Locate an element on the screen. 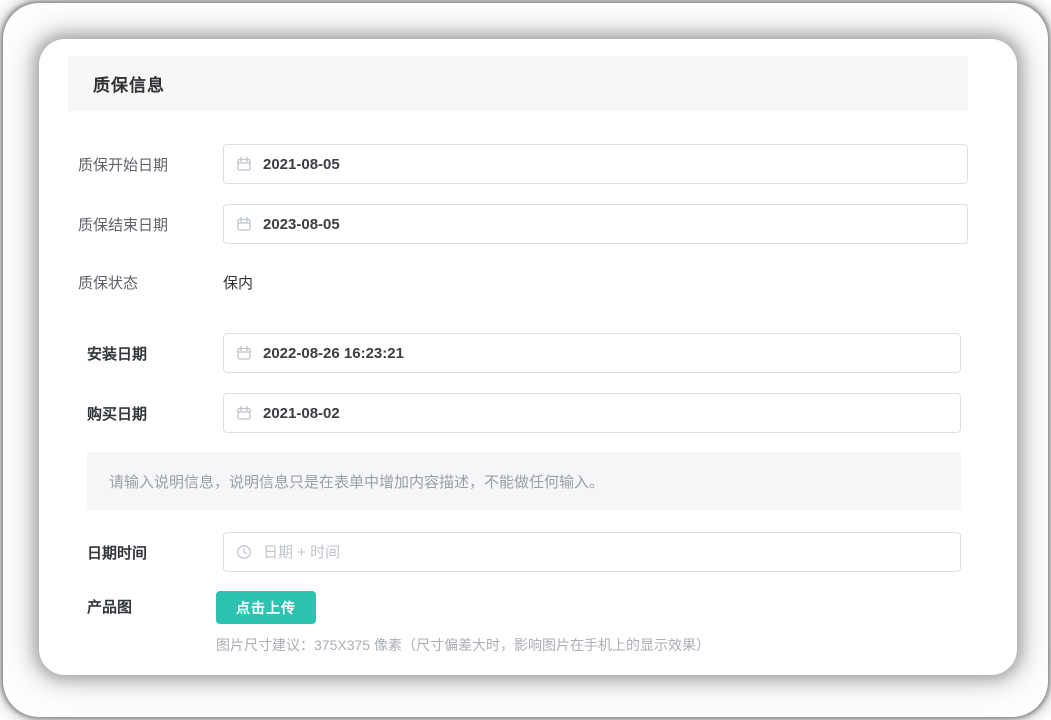  warranty-start-label: 质保开始日期 is located at coordinates (123, 165).